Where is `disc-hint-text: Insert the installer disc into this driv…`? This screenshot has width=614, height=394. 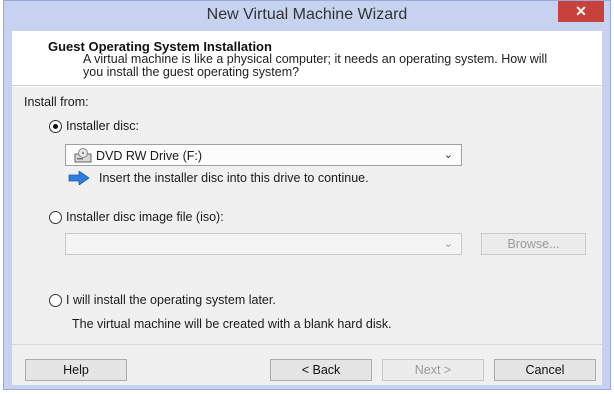 disc-hint-text: Insert the installer disc into this driv… is located at coordinates (234, 178).